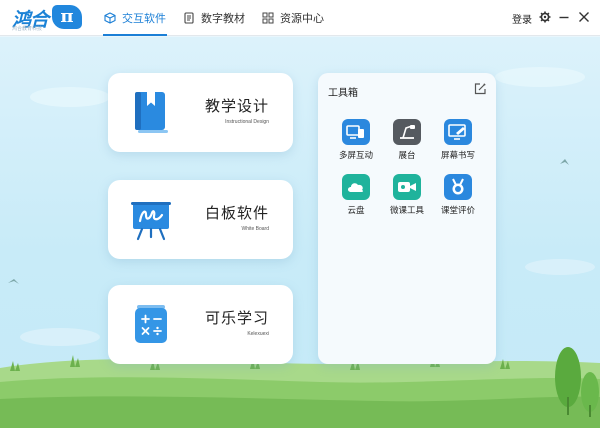 Image resolution: width=600 pixels, height=428 pixels. I want to click on card-instructional-design: 教学设计 Instructional Design, so click(200, 112).